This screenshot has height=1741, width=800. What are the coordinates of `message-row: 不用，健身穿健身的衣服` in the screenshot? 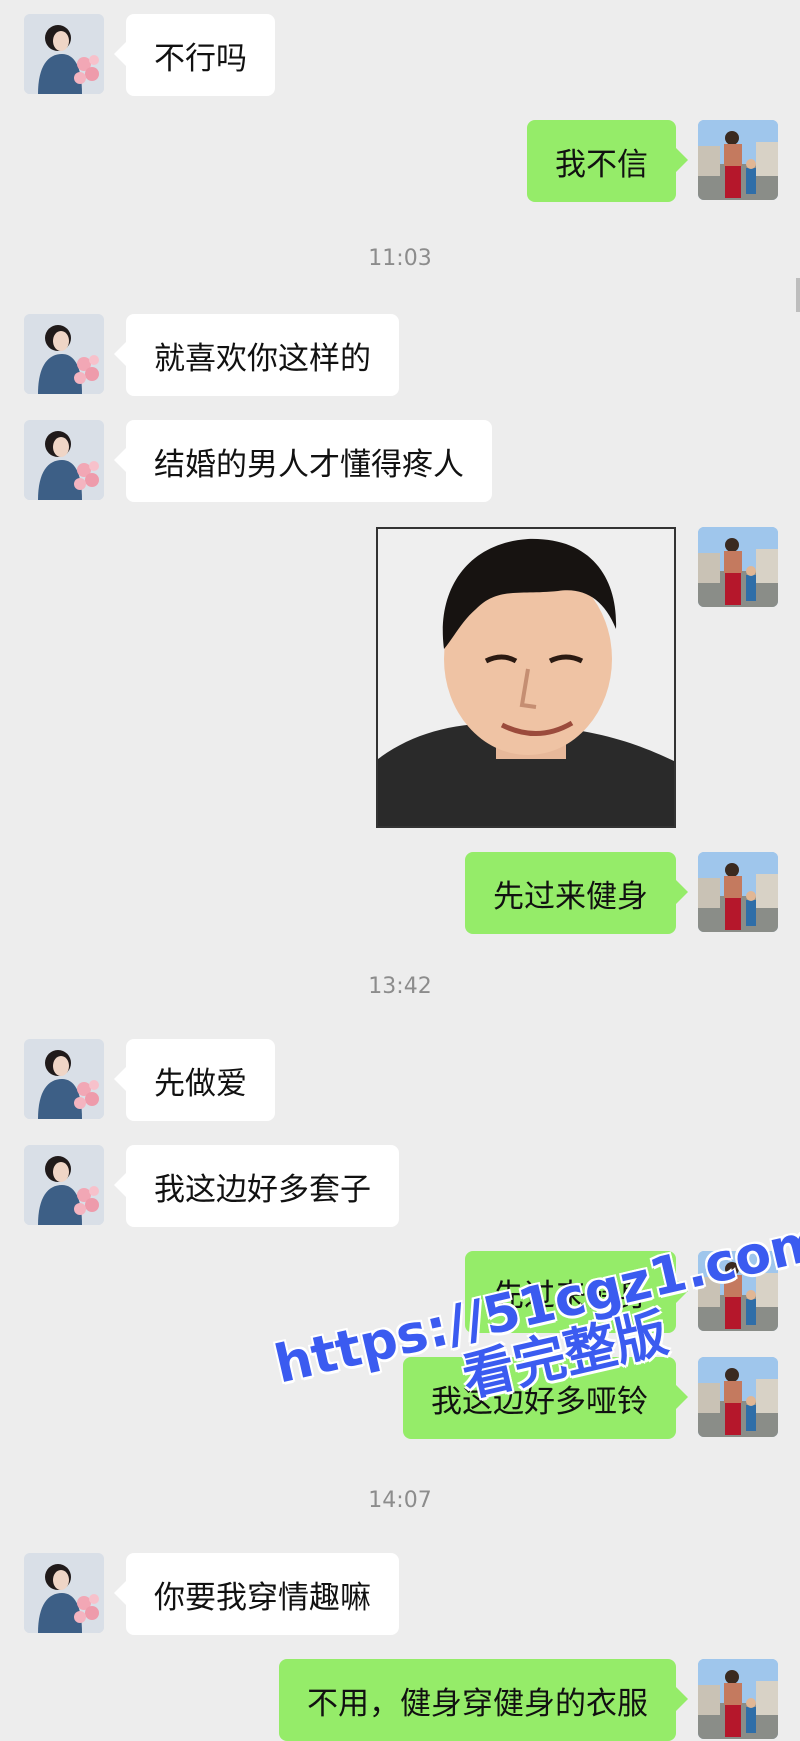 It's located at (400, 1700).